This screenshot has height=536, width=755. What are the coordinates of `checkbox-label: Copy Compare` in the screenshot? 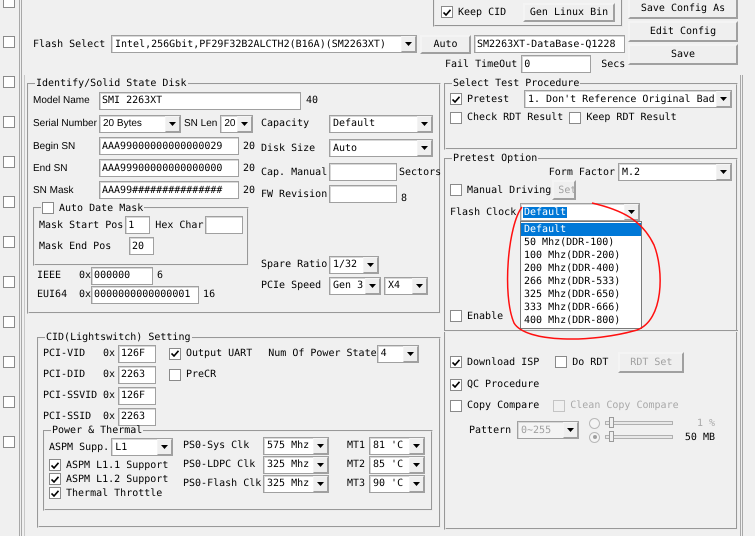 It's located at (503, 405).